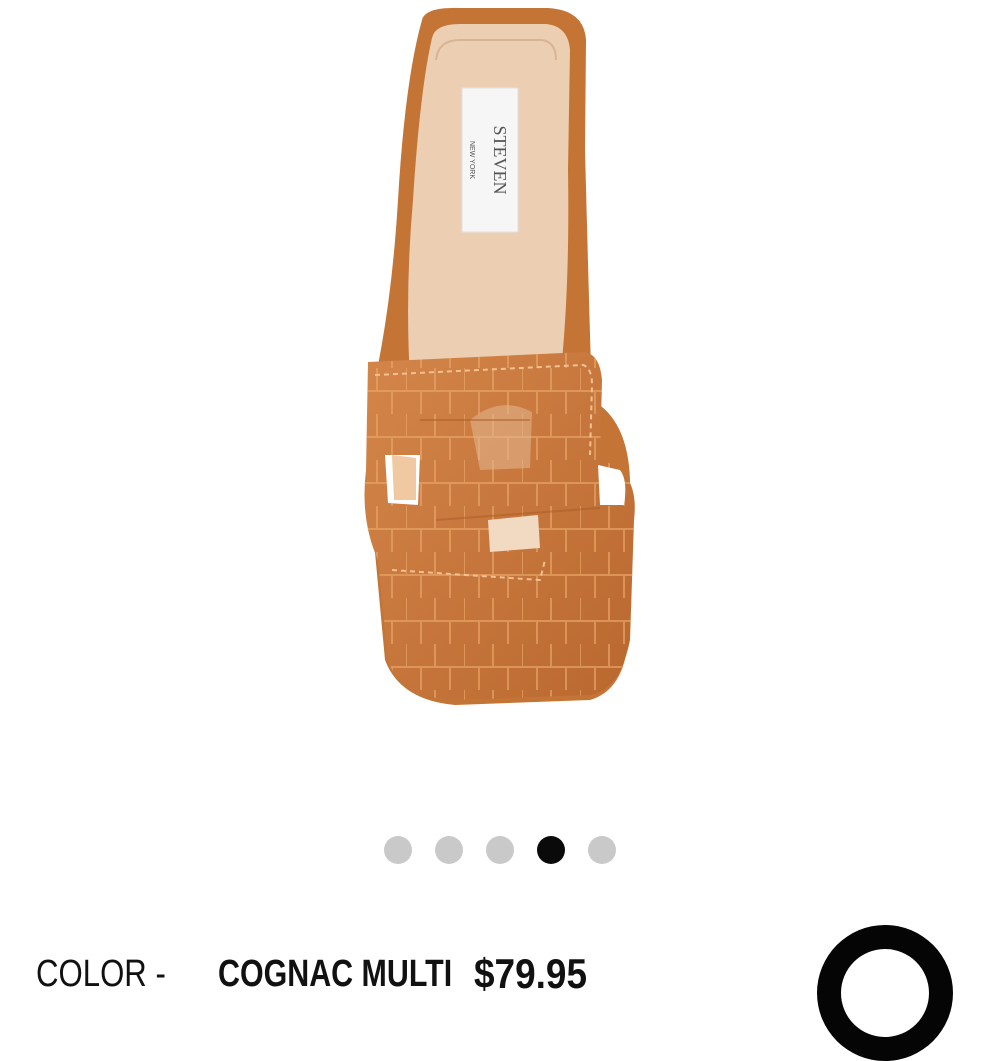 The height and width of the screenshot is (1061, 1000). I want to click on brand-label: STEVEN NEW YORK, so click(490, 160).